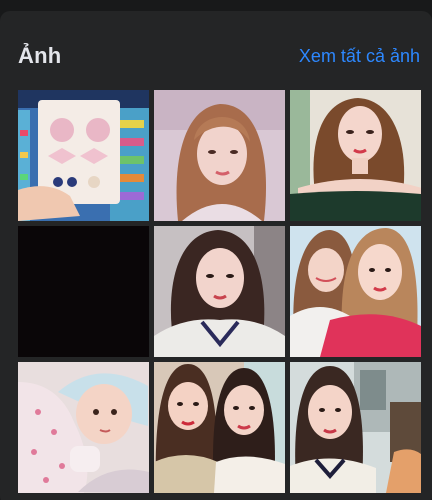 This screenshot has width=432, height=500. What do you see at coordinates (83, 291) in the screenshot?
I see `photo-black` at bounding box center [83, 291].